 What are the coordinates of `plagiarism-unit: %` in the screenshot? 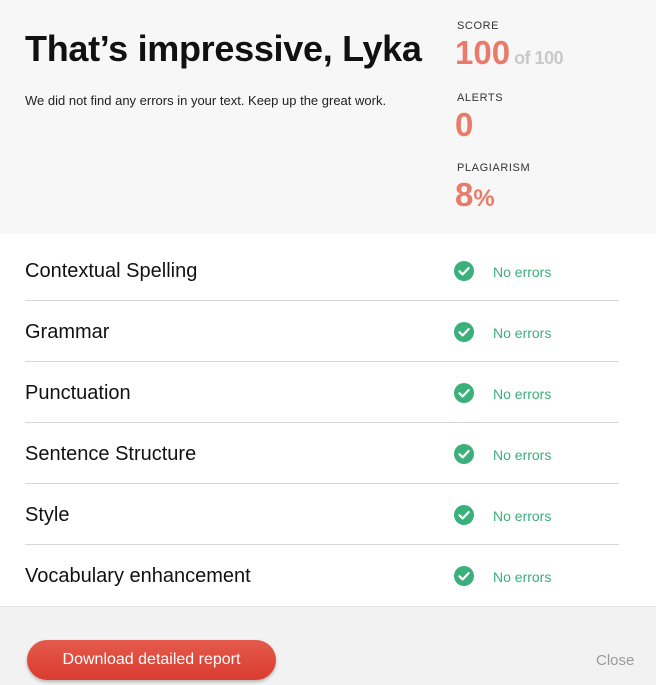 It's located at (484, 198).